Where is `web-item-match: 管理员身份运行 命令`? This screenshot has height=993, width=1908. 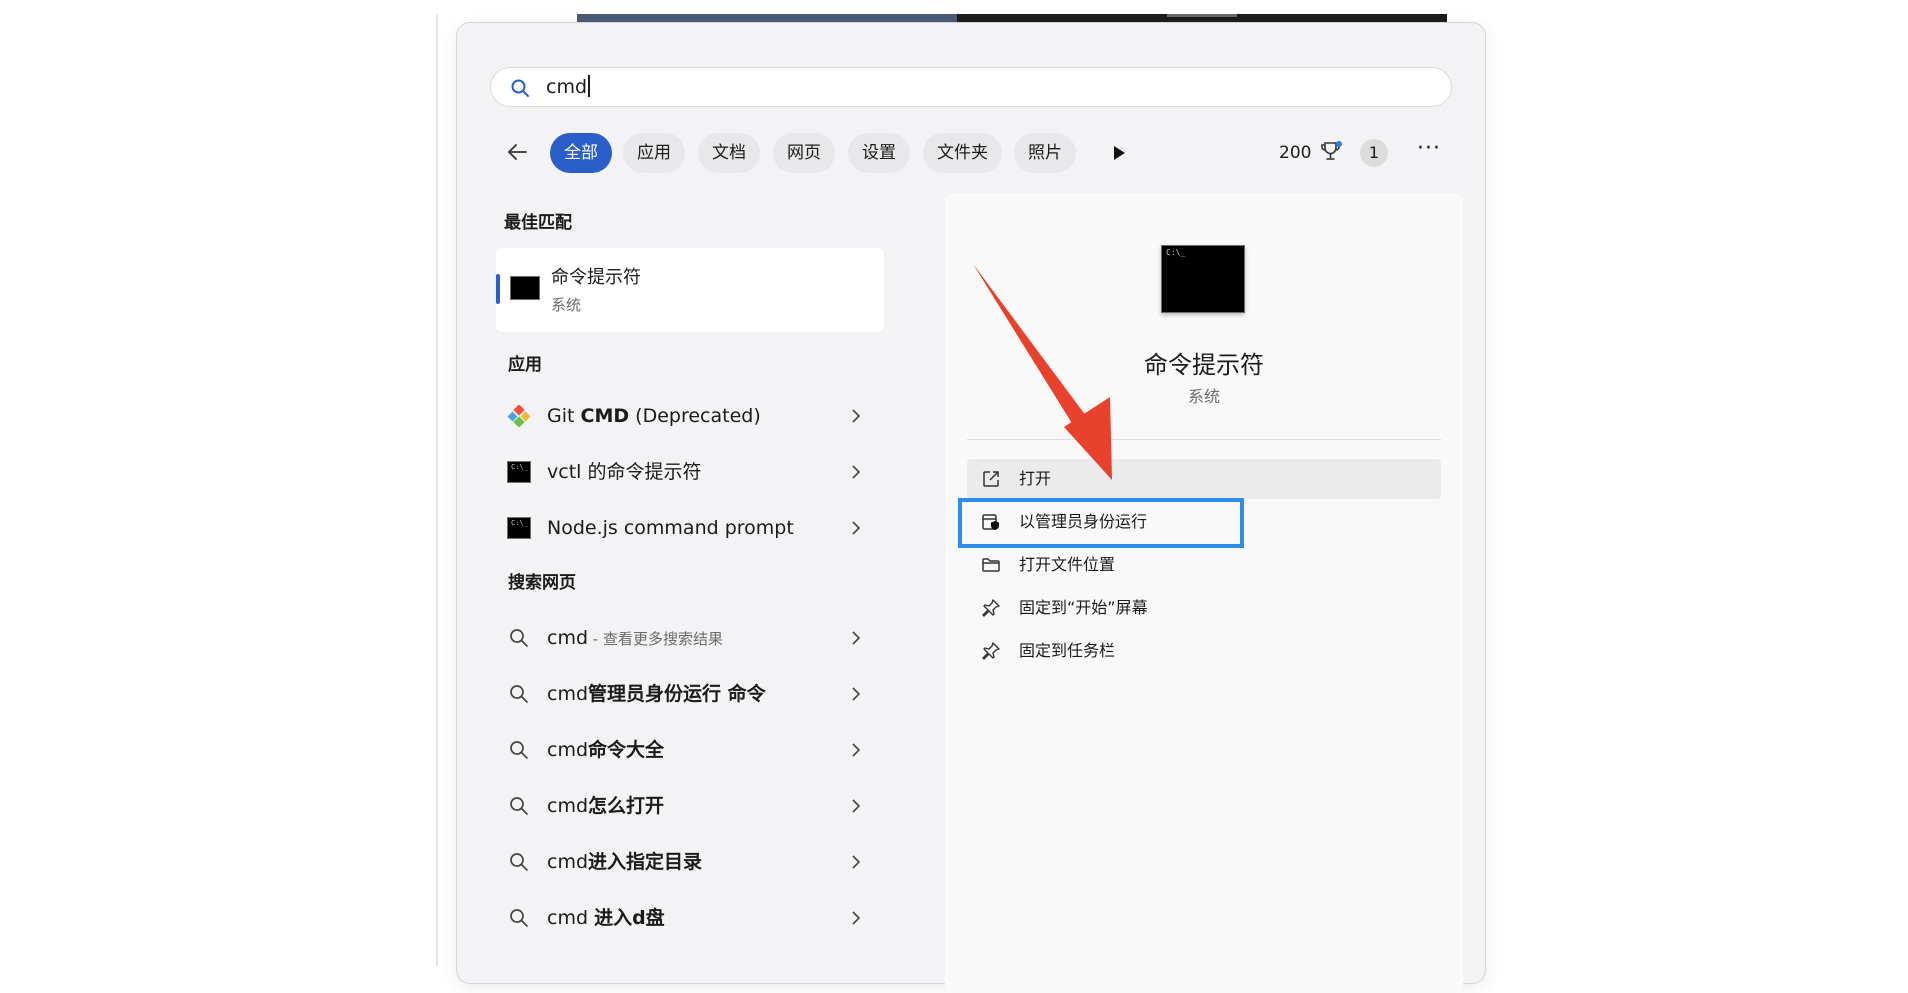
web-item-match: 管理员身份运行 命令 is located at coordinates (677, 694).